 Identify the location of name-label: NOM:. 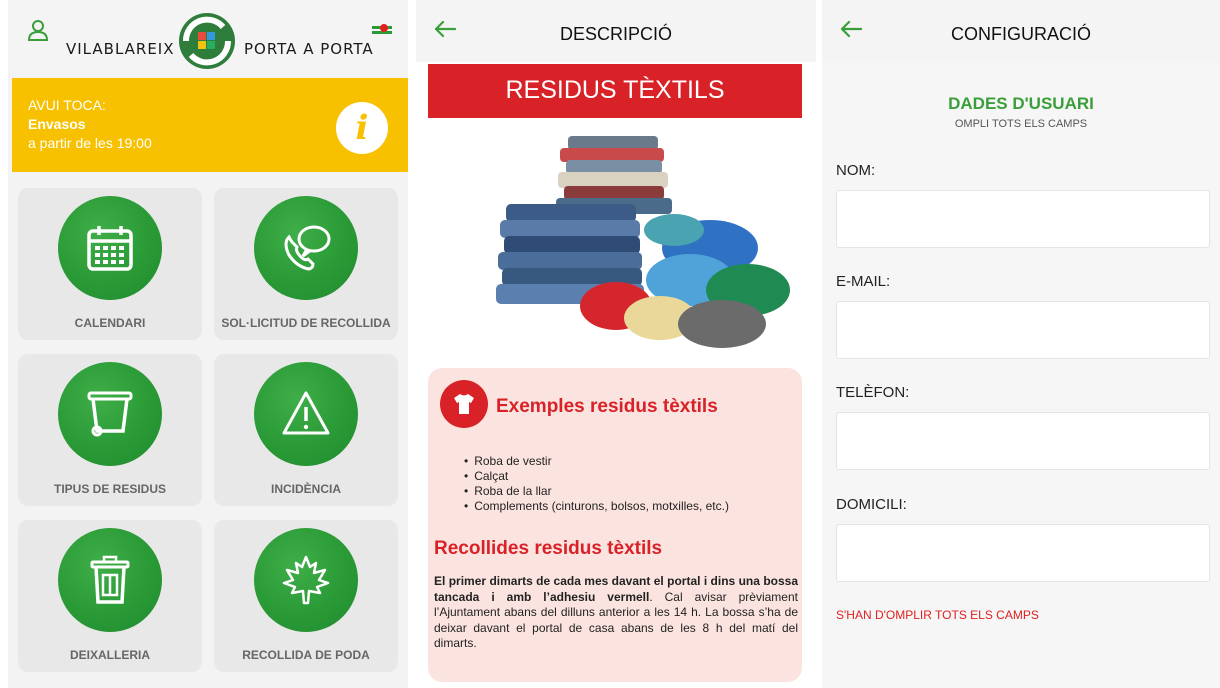
(856, 170).